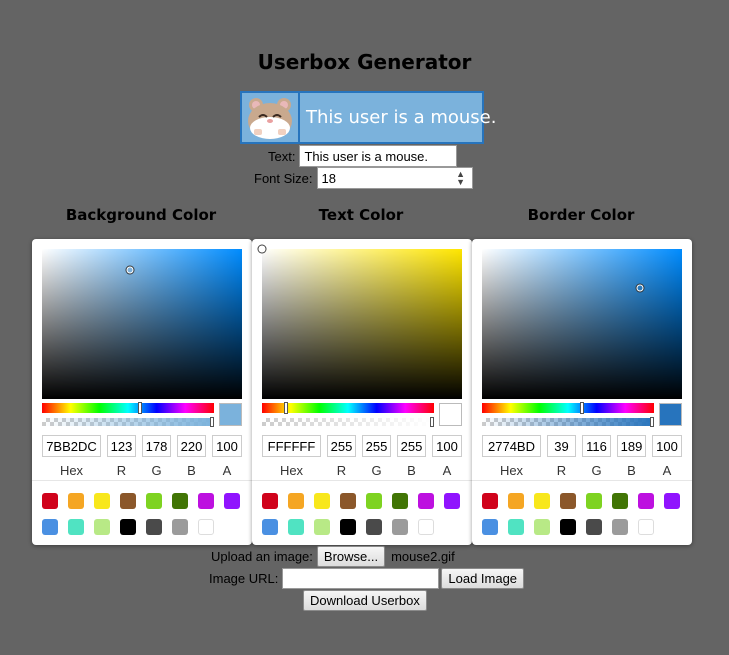 This screenshot has height=655, width=729. I want to click on text-hex-input: FFFFFF, so click(291, 446).